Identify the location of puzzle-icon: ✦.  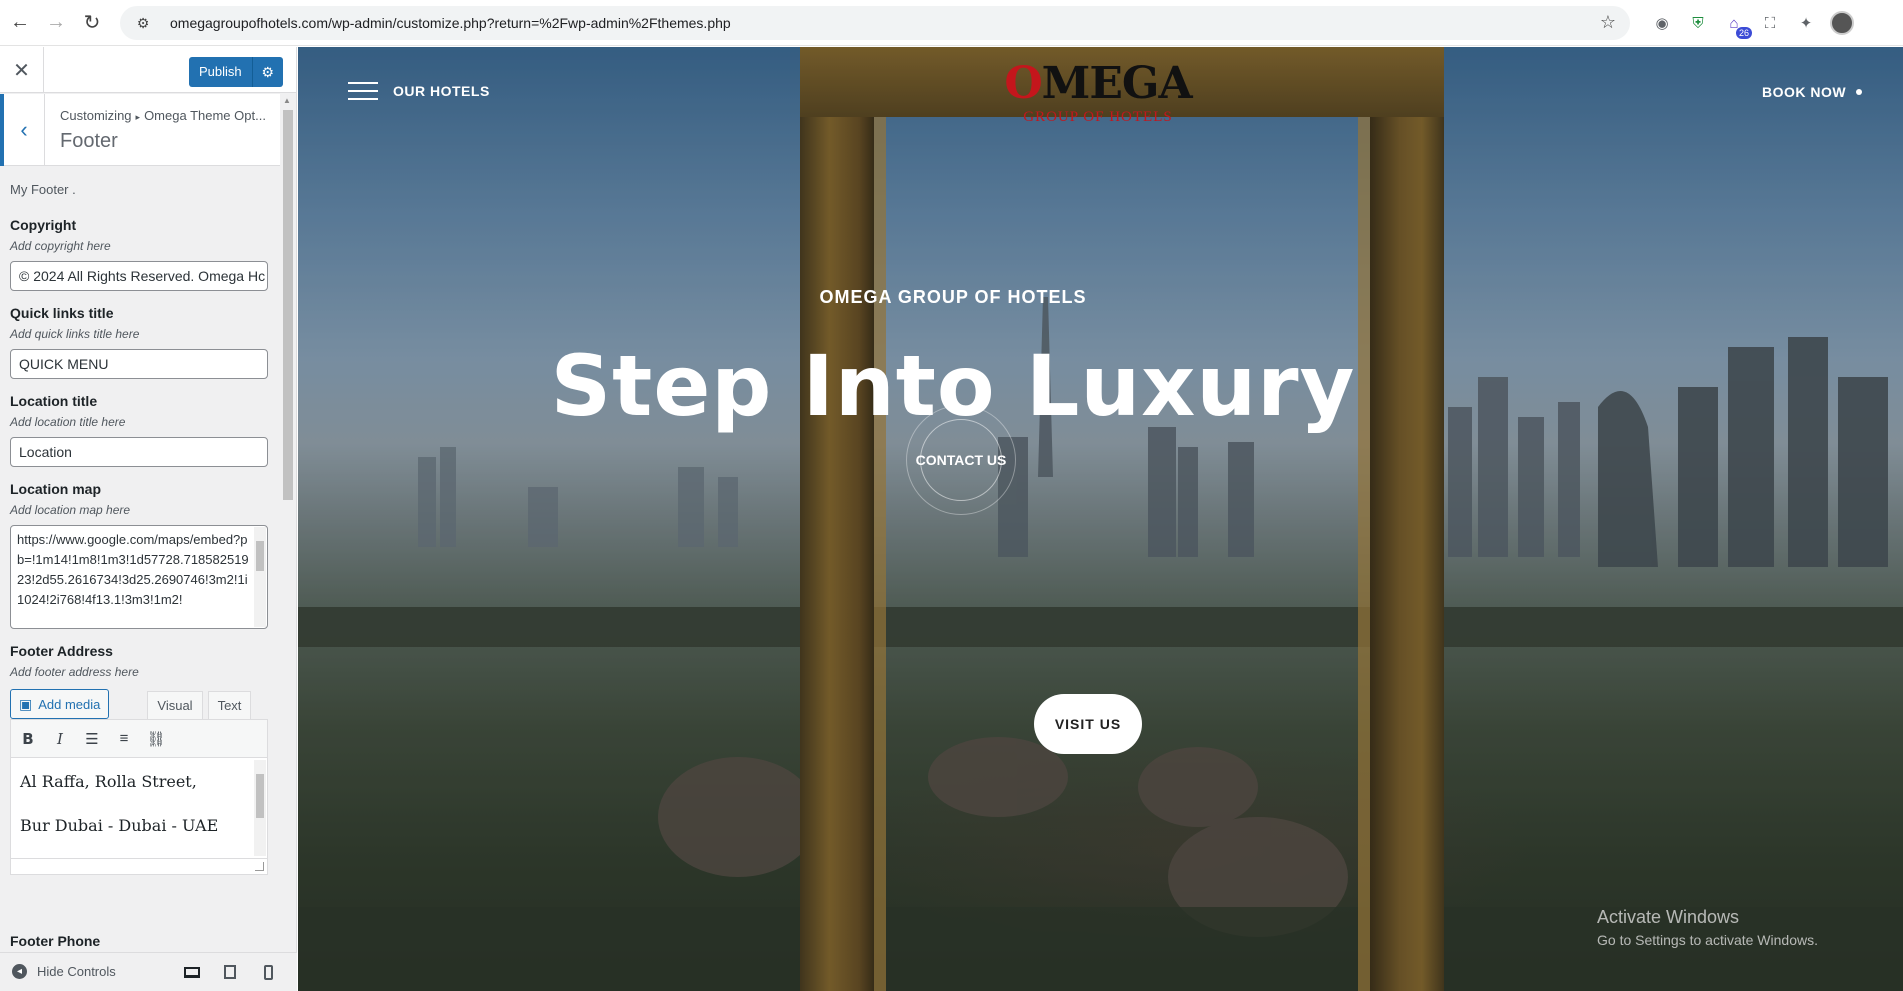
(1806, 23).